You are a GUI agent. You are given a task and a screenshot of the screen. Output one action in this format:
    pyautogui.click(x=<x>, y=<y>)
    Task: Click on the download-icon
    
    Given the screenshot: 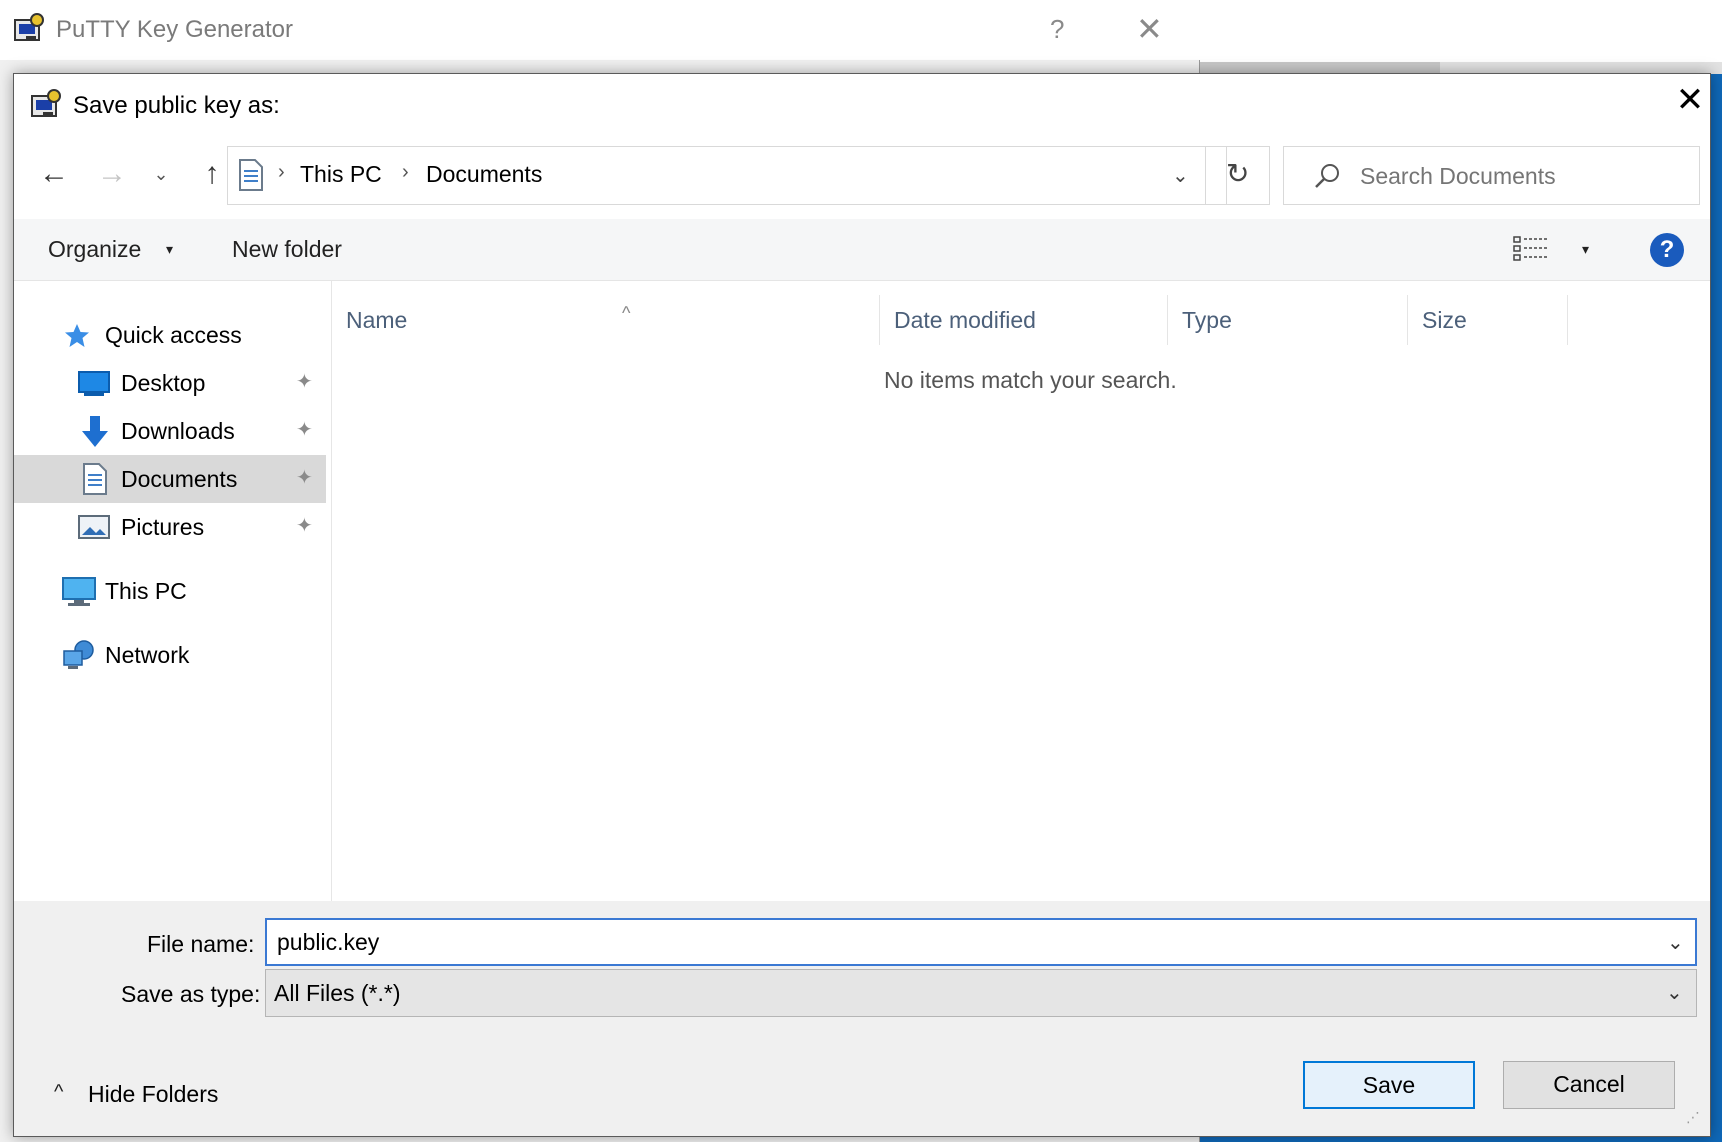 What is the action you would take?
    pyautogui.click(x=95, y=431)
    